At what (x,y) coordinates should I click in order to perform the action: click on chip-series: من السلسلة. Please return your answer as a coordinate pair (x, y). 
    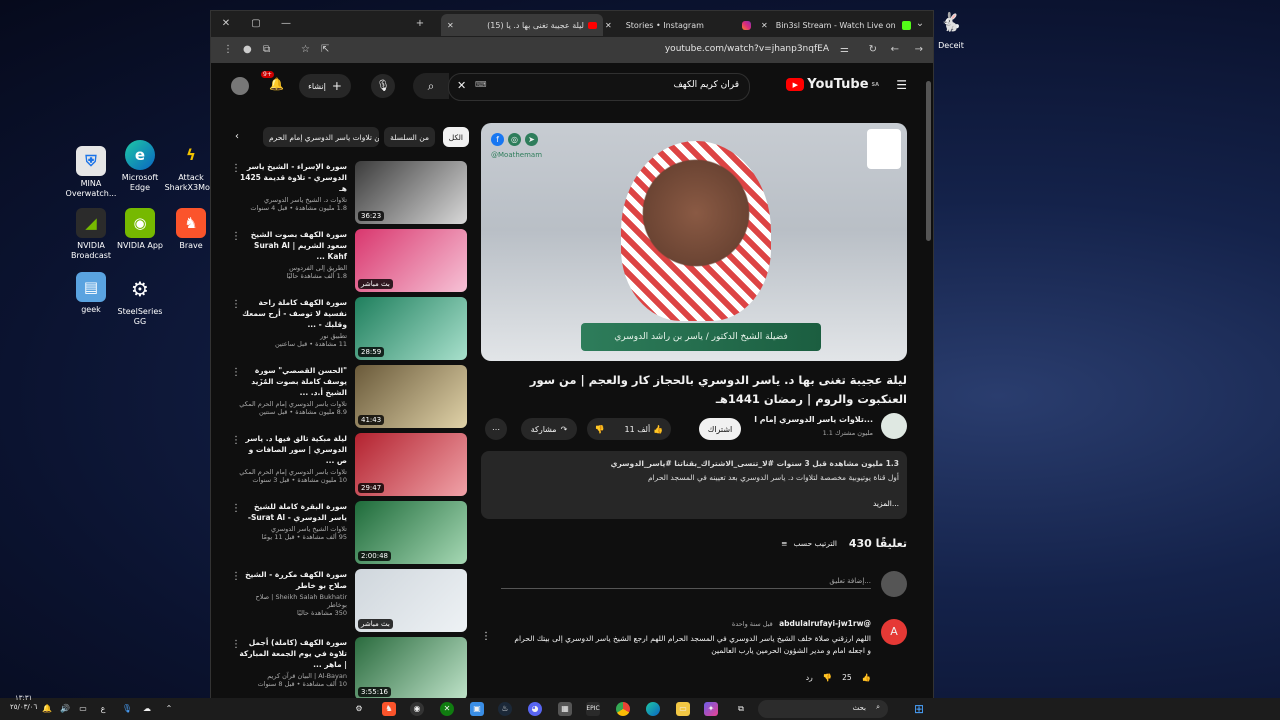
    Looking at the image, I should click on (409, 137).